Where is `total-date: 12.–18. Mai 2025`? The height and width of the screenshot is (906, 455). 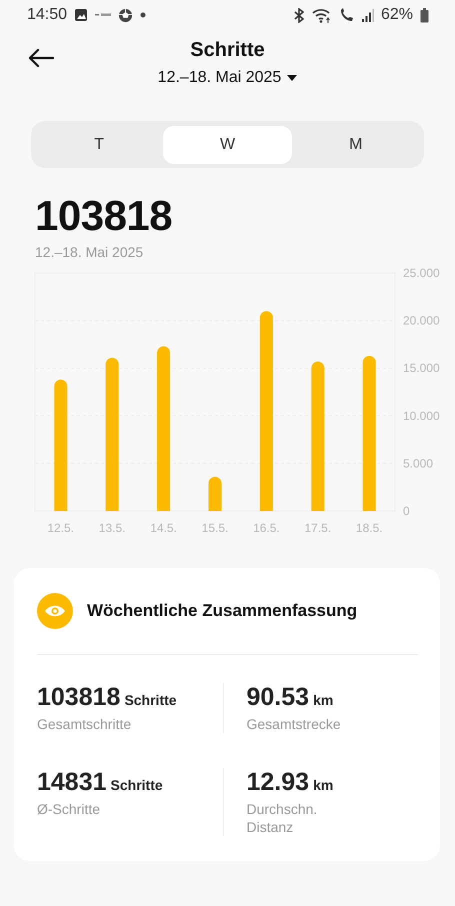 total-date: 12.–18. Mai 2025 is located at coordinates (89, 252).